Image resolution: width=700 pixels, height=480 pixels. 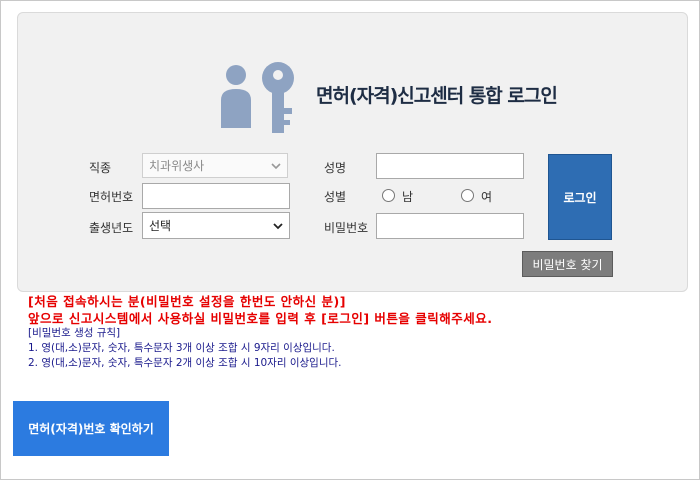 What do you see at coordinates (335, 197) in the screenshot?
I see `gender-label: 성별` at bounding box center [335, 197].